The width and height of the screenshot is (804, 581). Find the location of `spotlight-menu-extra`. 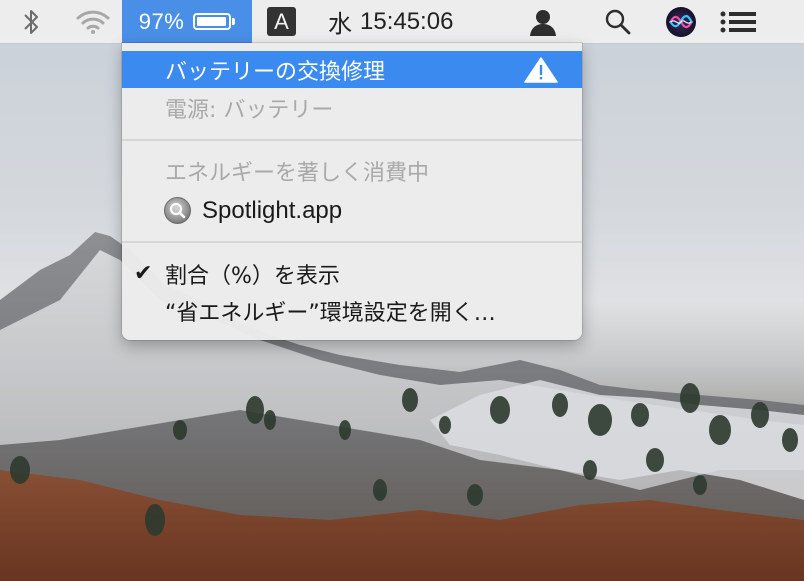

spotlight-menu-extra is located at coordinates (618, 21).